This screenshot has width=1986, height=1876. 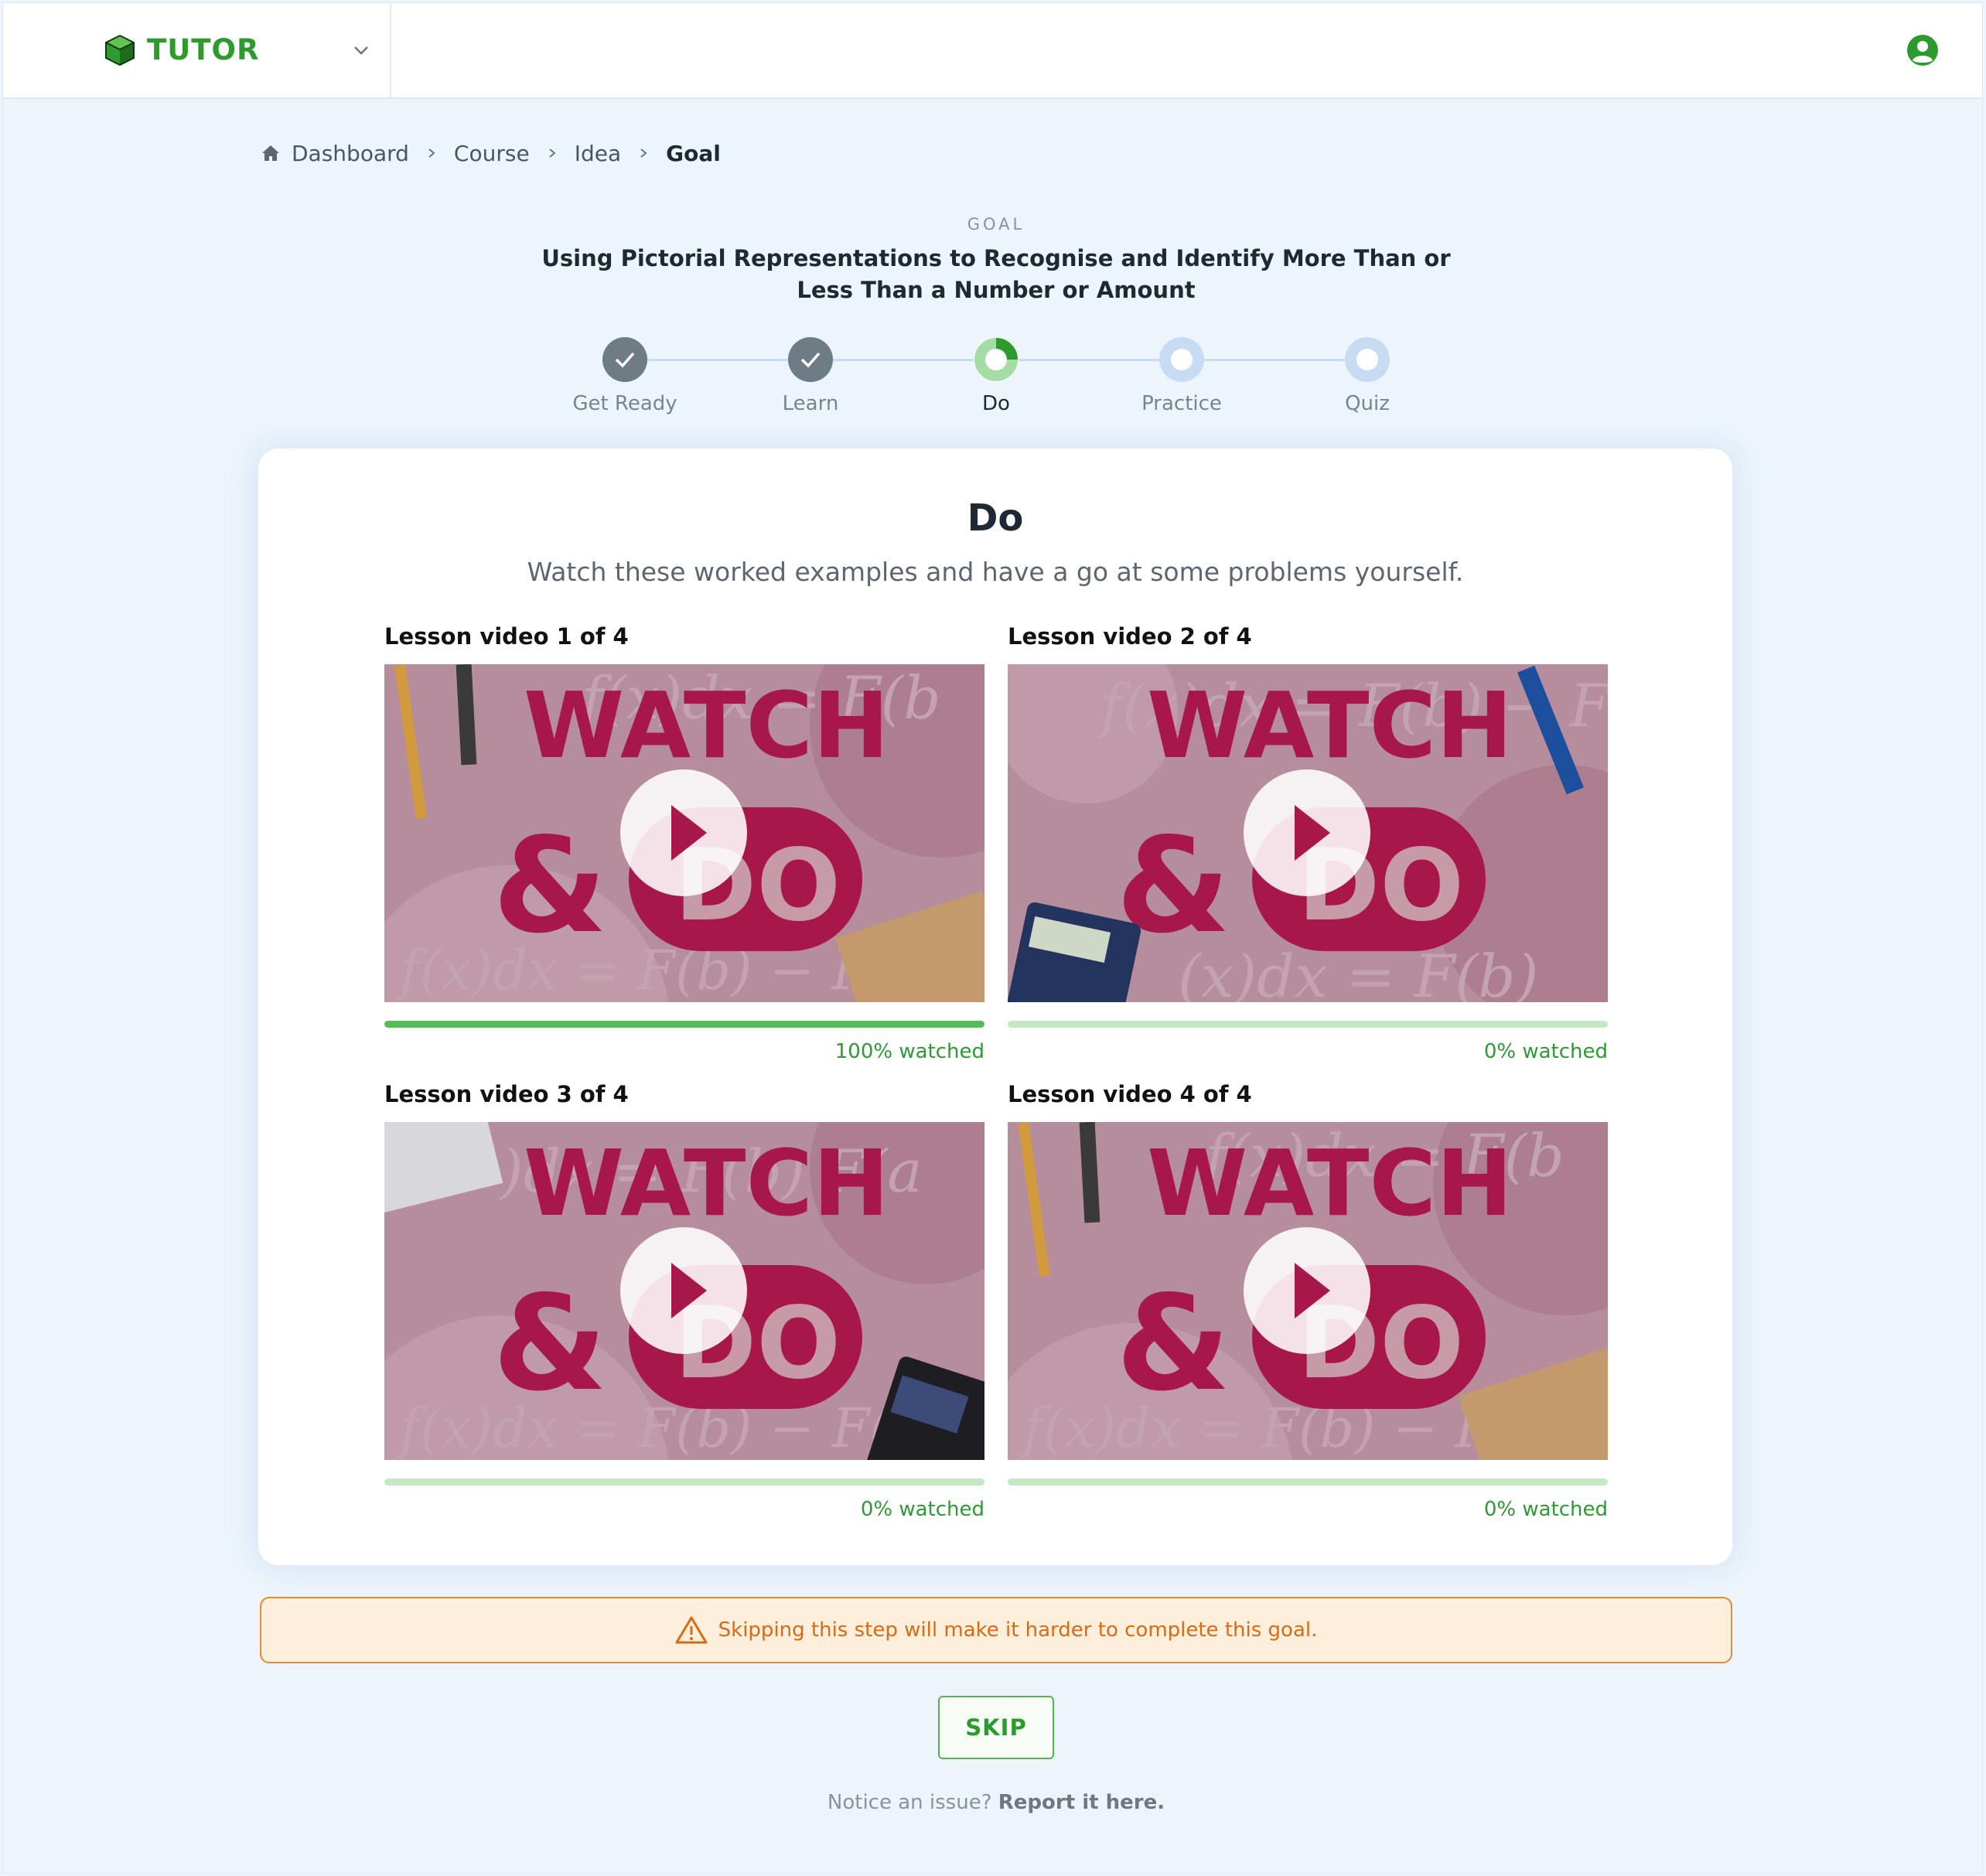 I want to click on skip-button: SKIP, so click(x=996, y=1727).